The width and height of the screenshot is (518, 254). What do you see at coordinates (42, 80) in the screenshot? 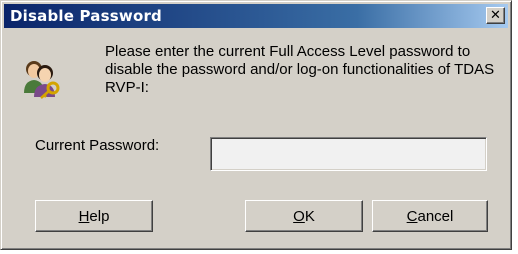
I see `users-key-icon` at bounding box center [42, 80].